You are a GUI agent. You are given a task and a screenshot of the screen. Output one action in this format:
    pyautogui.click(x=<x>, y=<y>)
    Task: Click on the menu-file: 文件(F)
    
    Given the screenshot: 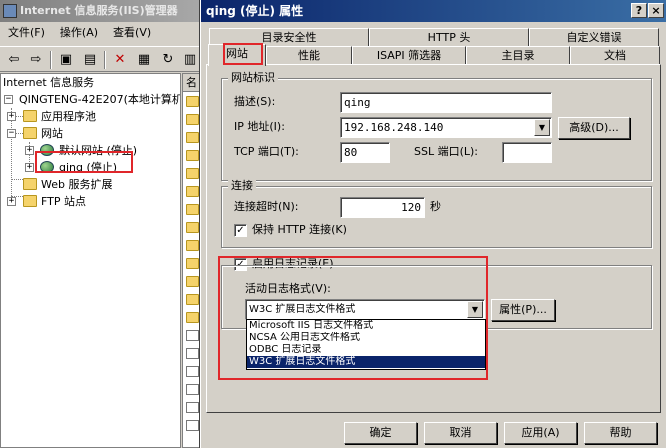 What is the action you would take?
    pyautogui.click(x=26, y=33)
    